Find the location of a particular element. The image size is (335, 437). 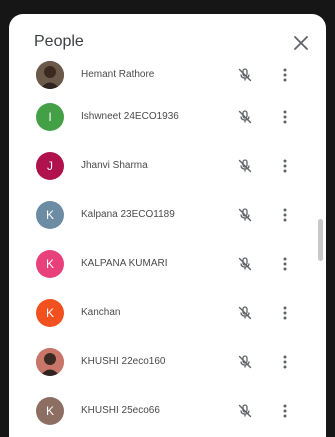

participant-row: Hemant Rathore is located at coordinates (167, 77).